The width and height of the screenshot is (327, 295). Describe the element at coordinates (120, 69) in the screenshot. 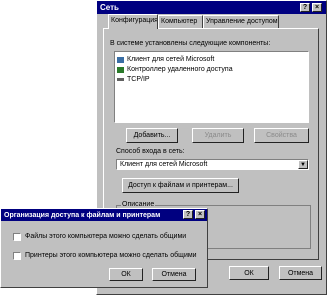

I see `network-adapter-icon` at that location.